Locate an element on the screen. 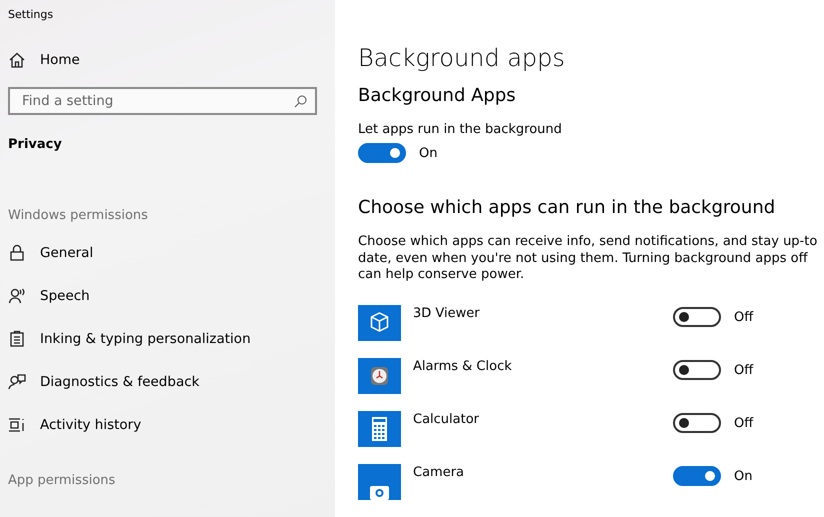 The width and height of the screenshot is (824, 517). sidebar-item: Speech is located at coordinates (167, 295).